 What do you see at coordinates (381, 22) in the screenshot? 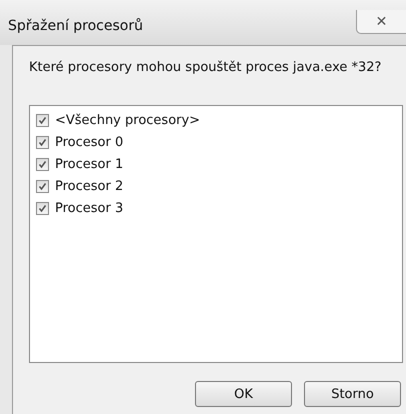
I see `close-button: ✕` at bounding box center [381, 22].